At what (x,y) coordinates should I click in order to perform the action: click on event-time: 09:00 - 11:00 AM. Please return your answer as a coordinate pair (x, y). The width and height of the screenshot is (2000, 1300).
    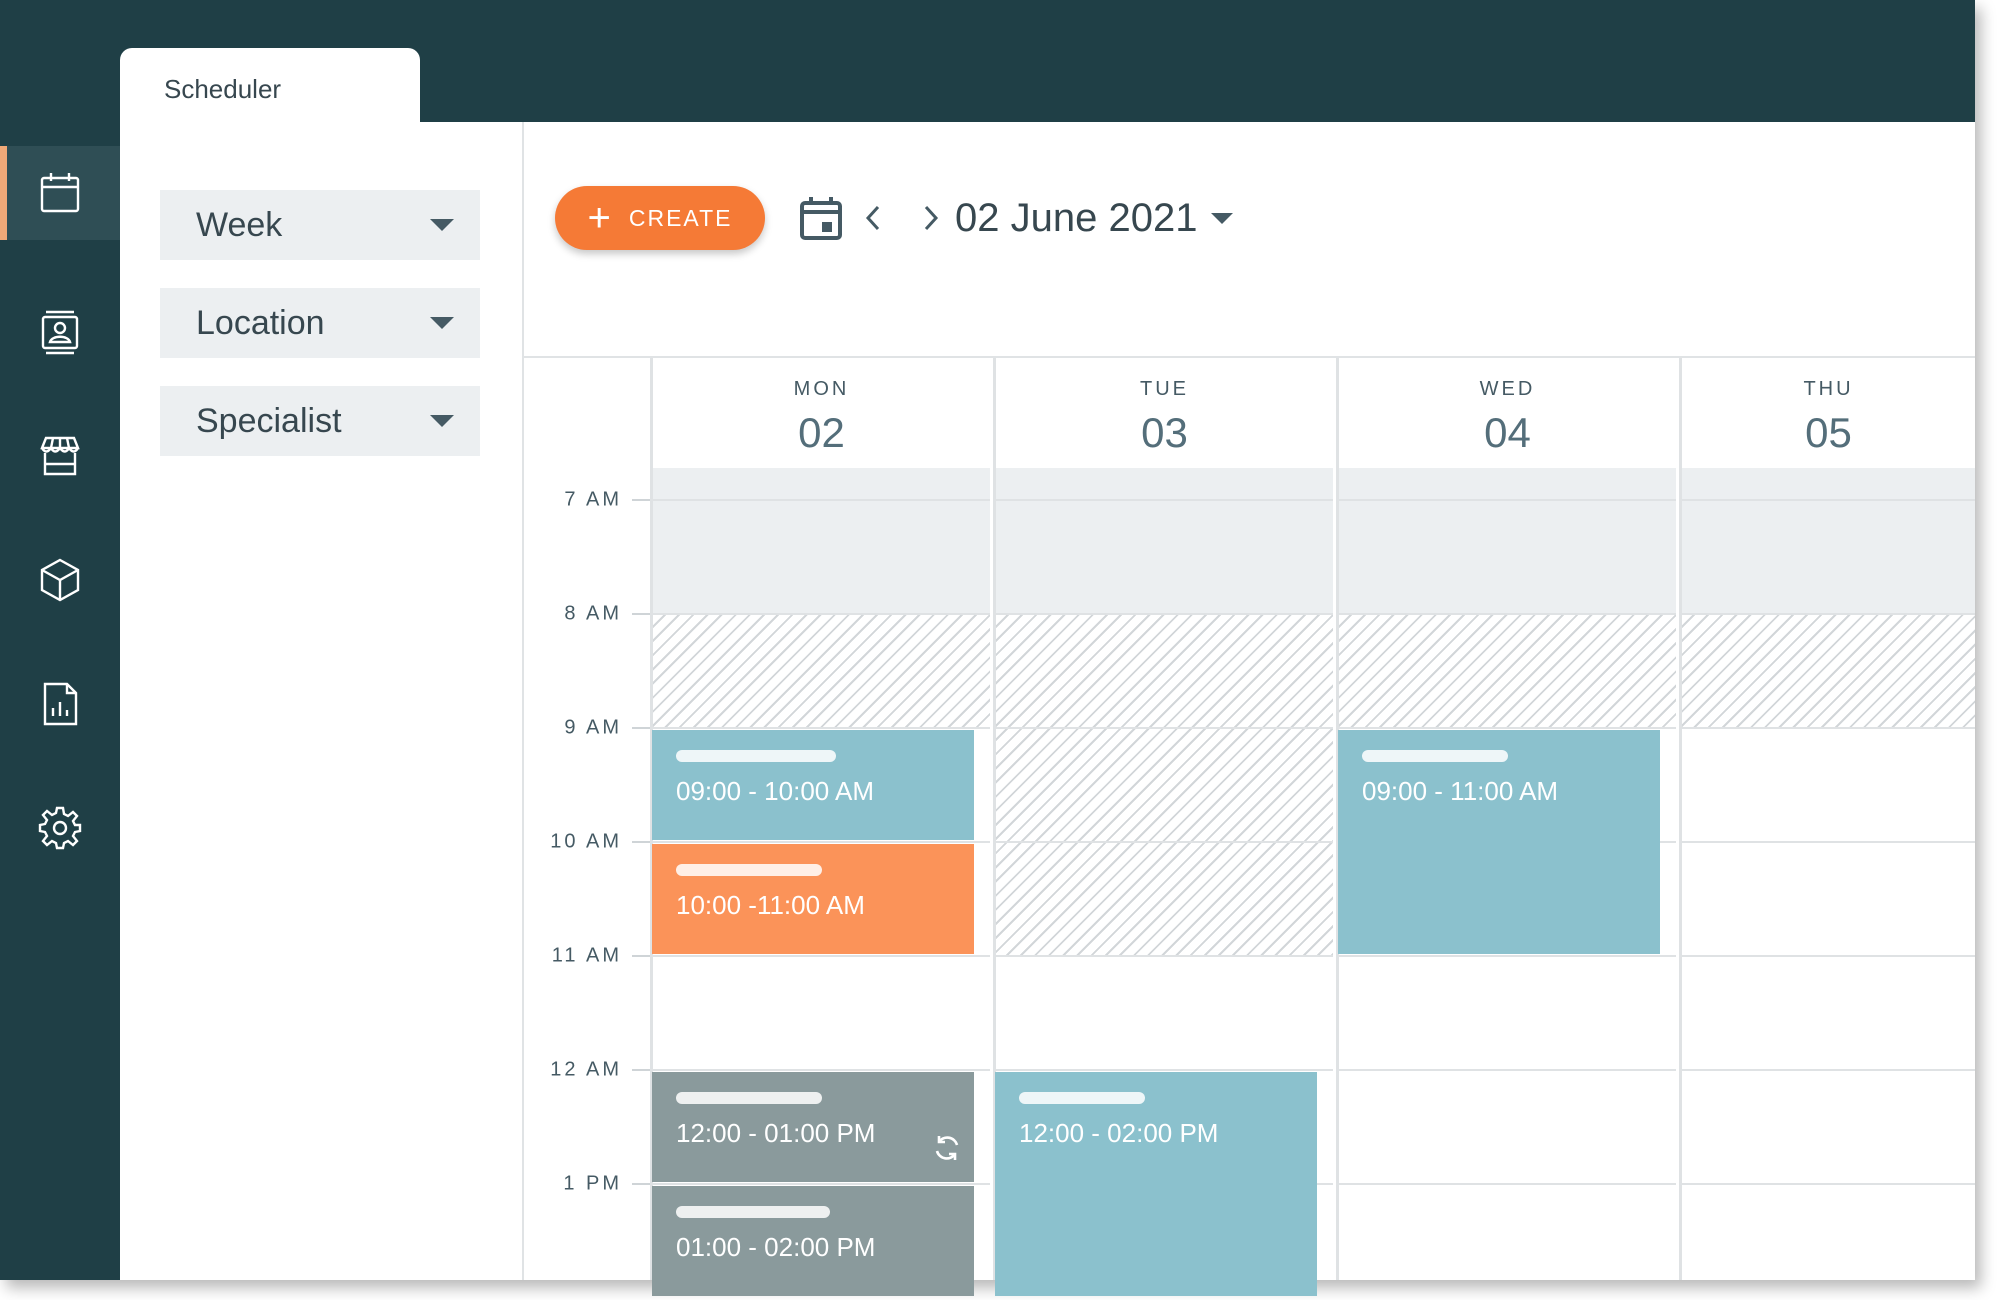
    Looking at the image, I should click on (1460, 791).